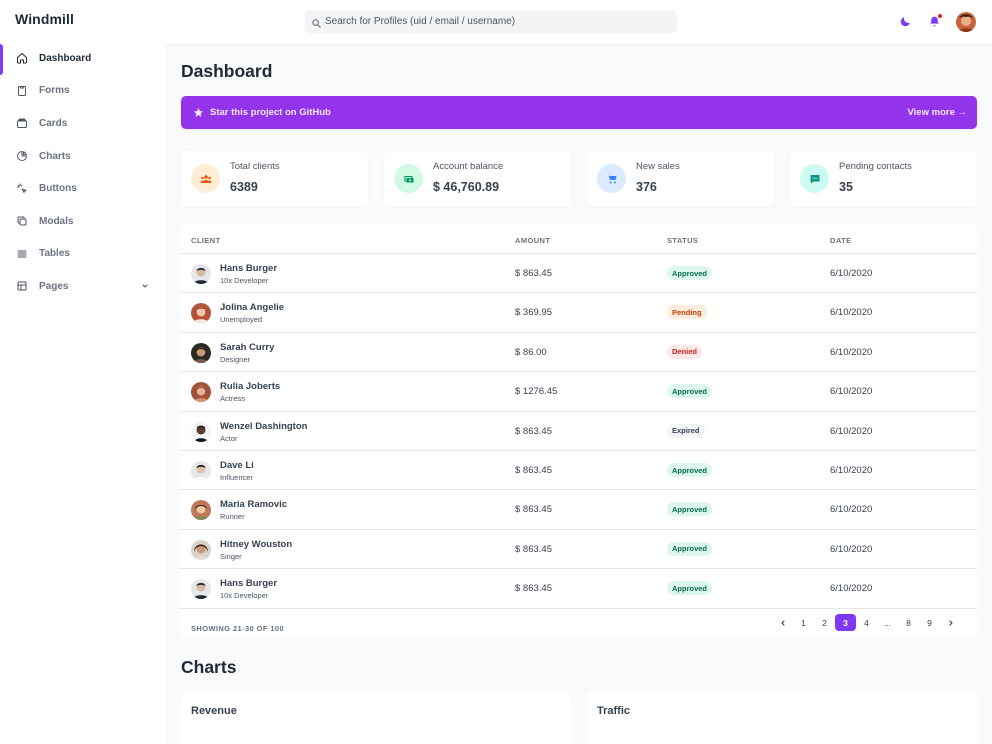 Image resolution: width=992 pixels, height=744 pixels. I want to click on pages-icon, so click(22, 286).